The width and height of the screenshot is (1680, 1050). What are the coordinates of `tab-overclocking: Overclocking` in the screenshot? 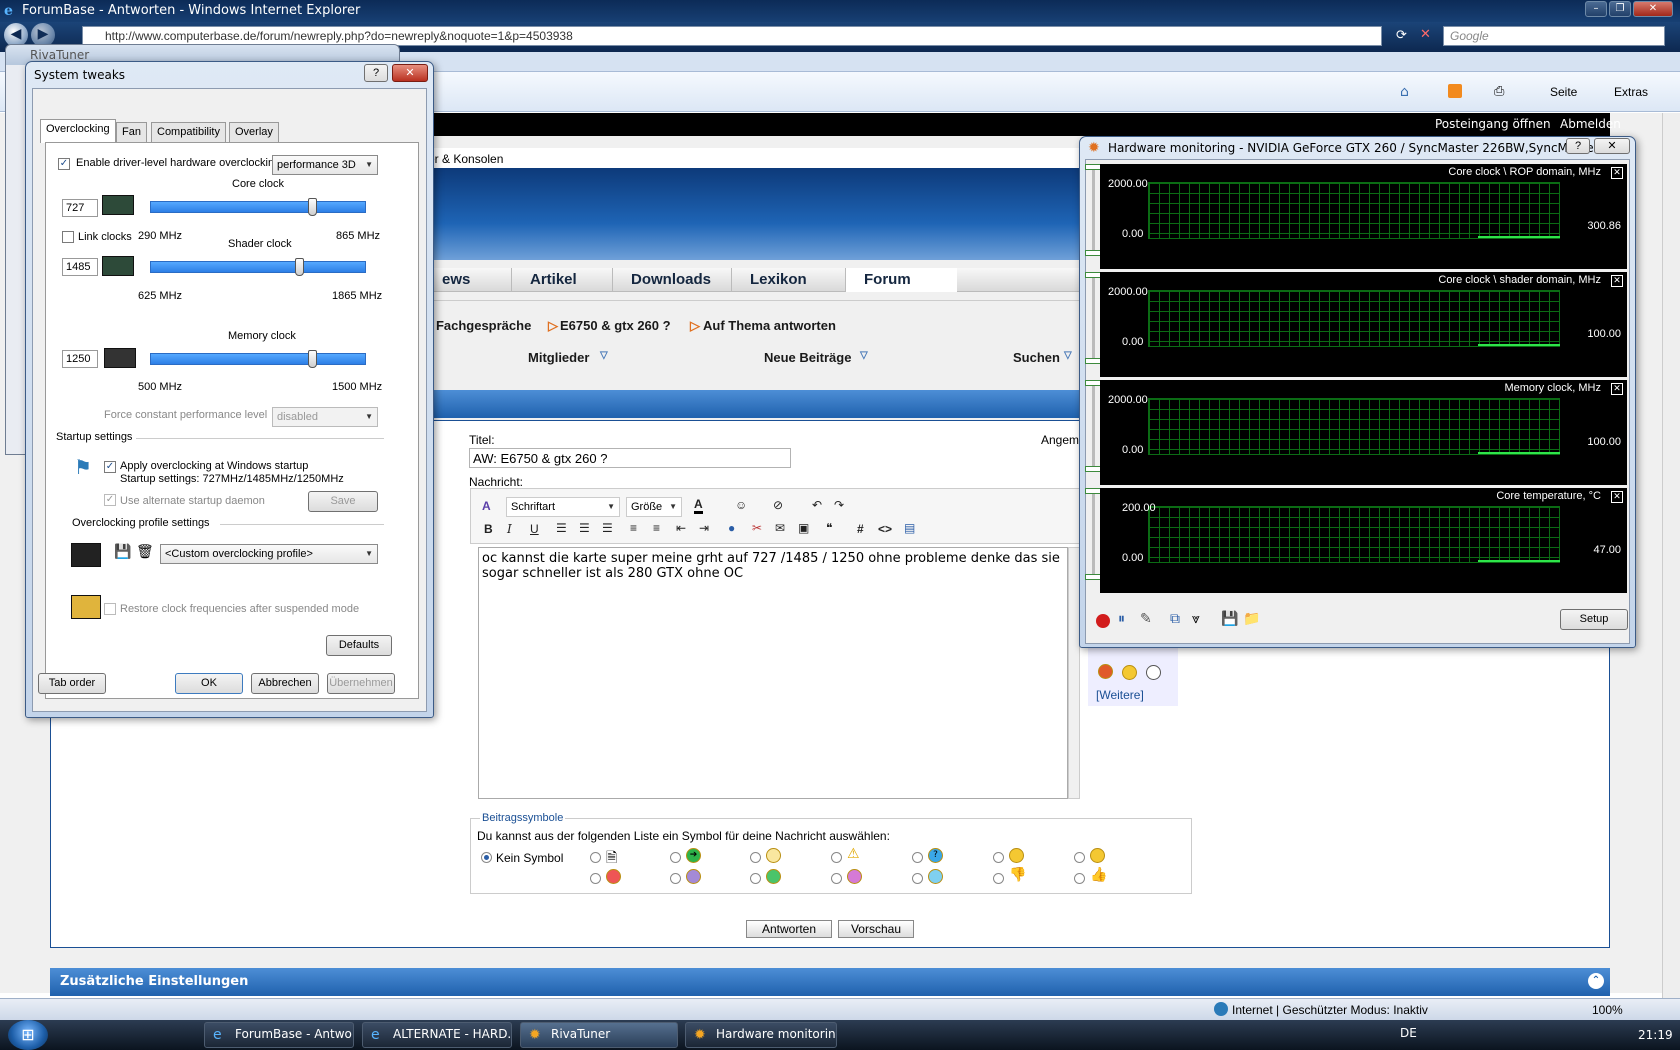 It's located at (78, 131).